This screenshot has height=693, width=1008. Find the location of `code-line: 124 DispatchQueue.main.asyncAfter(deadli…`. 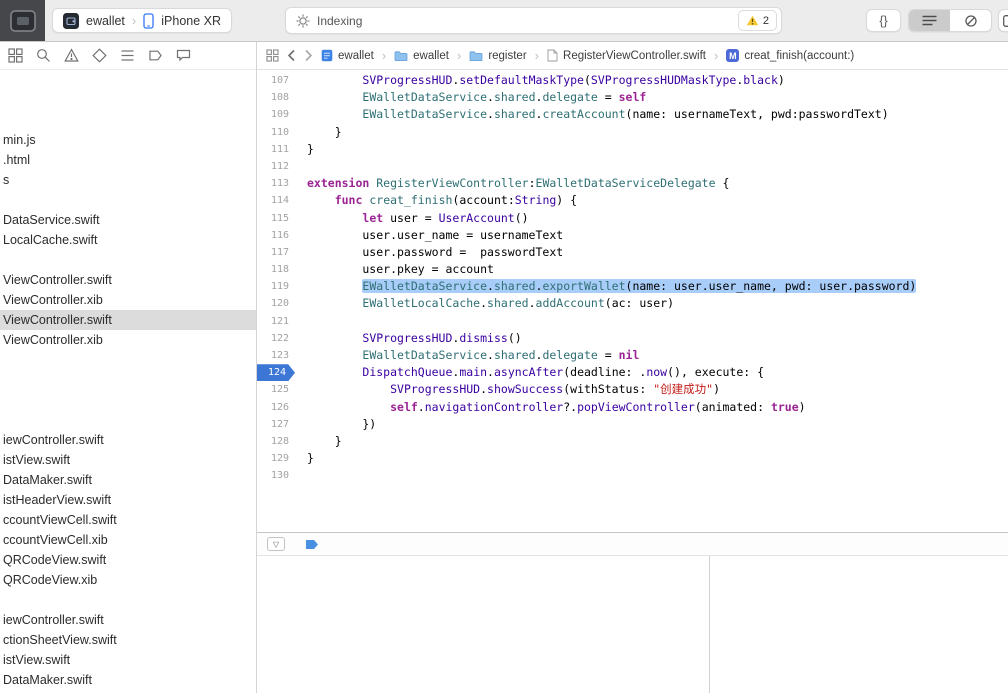

code-line: 124 DispatchQueue.main.asyncAfter(deadli… is located at coordinates (632, 373).